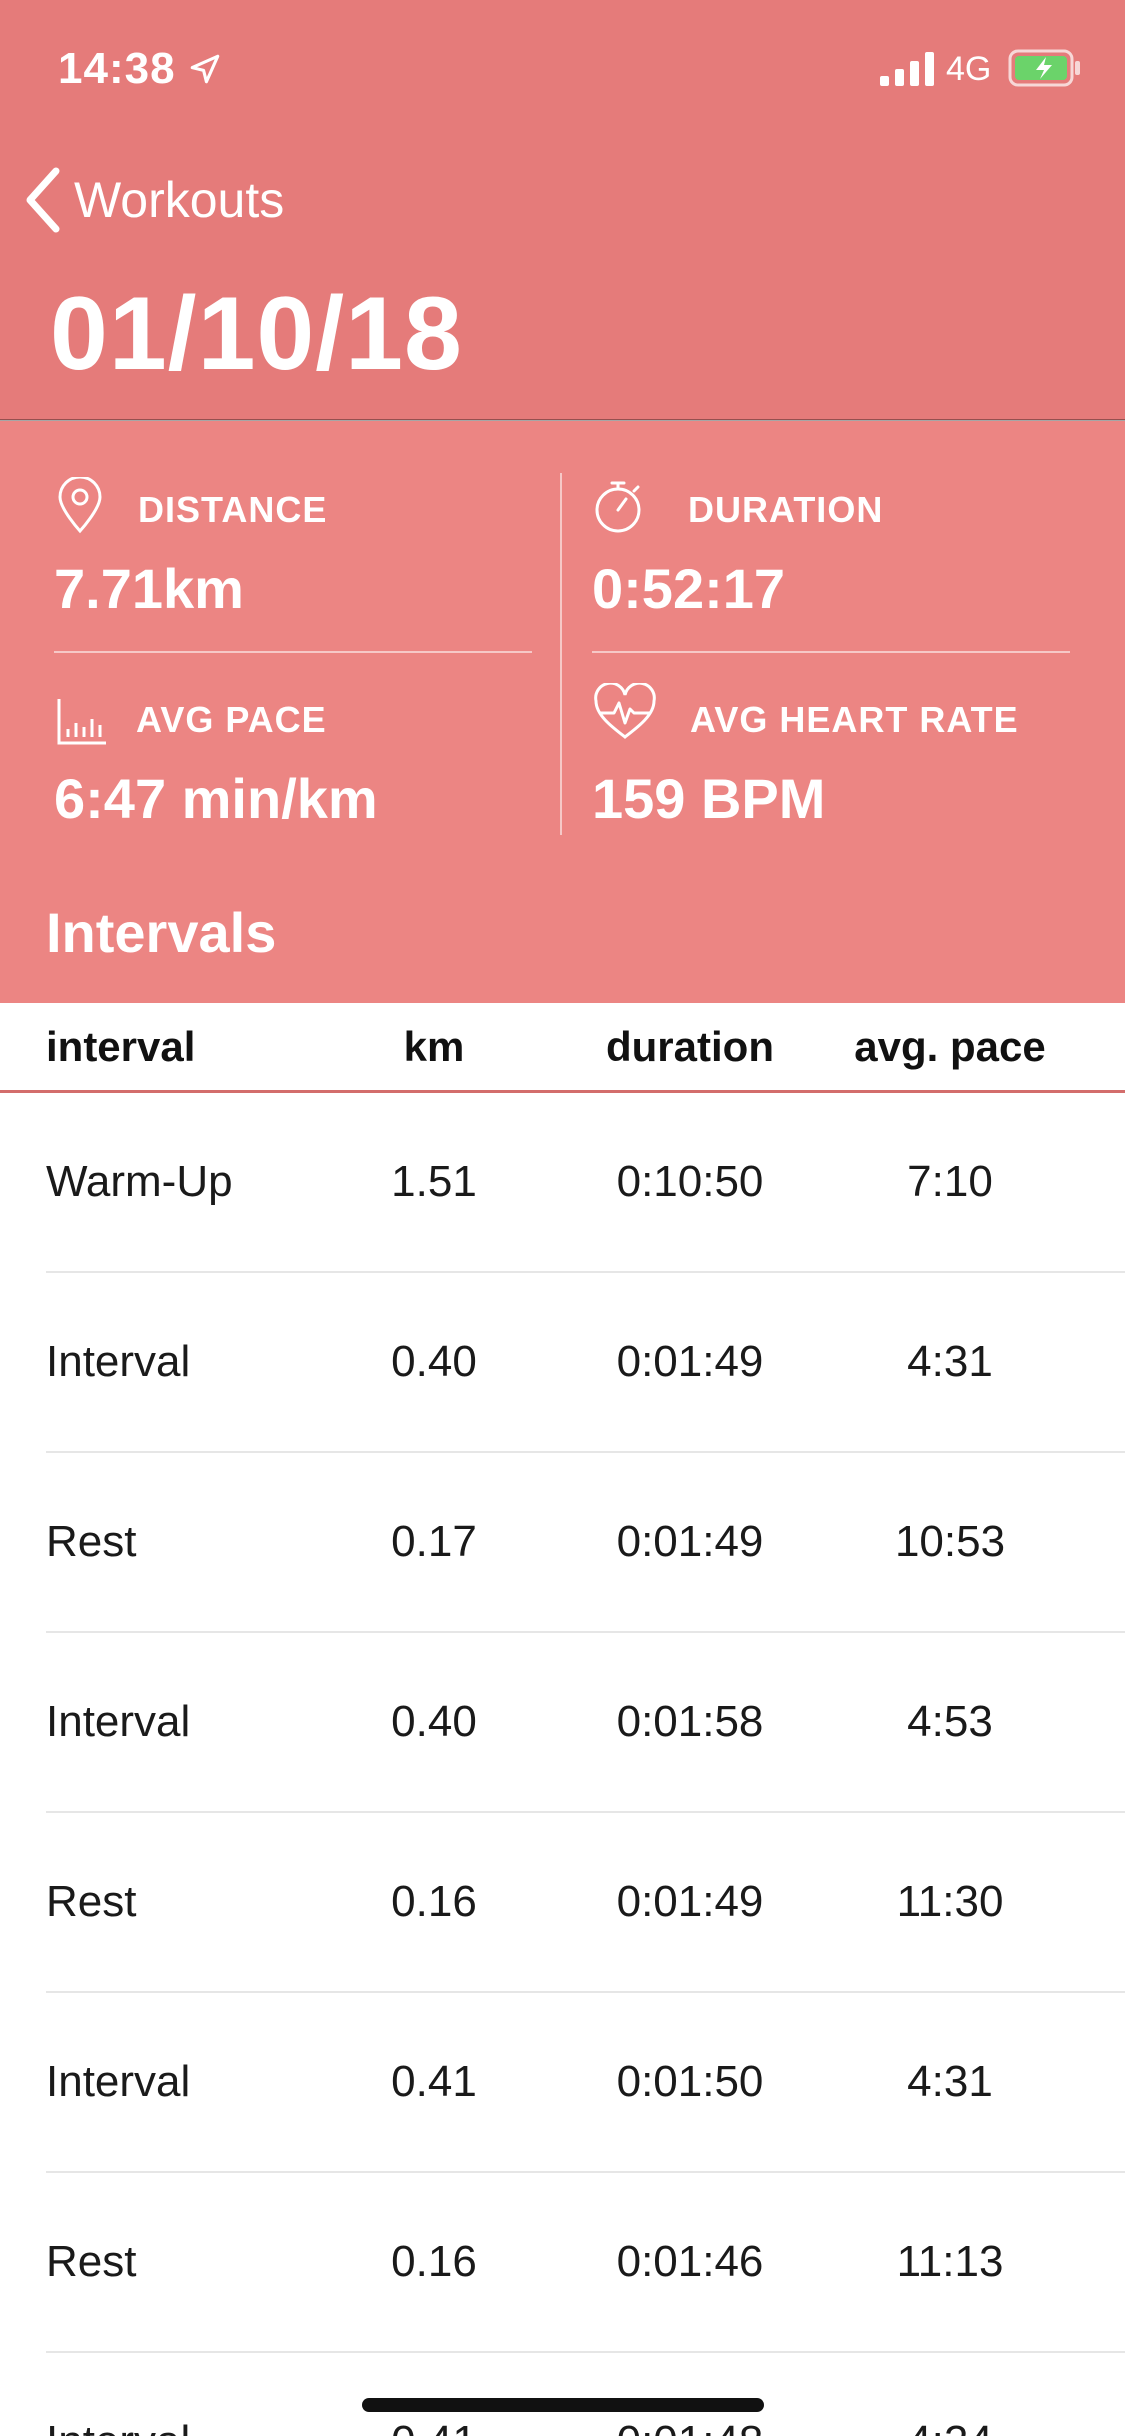  Describe the element at coordinates (690, 1721) in the screenshot. I see `cell-duration: 0:01:58` at that location.